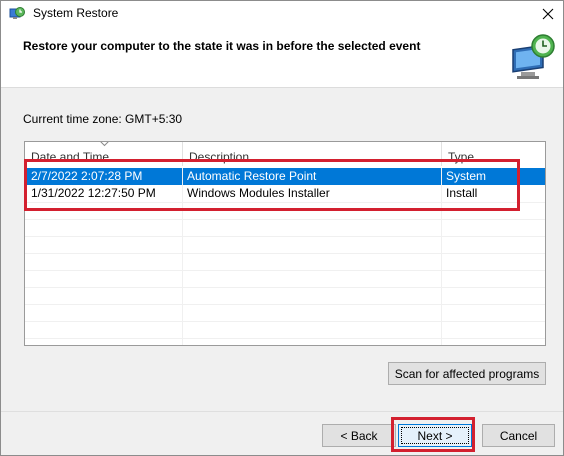  I want to click on focus-ring, so click(435, 435).